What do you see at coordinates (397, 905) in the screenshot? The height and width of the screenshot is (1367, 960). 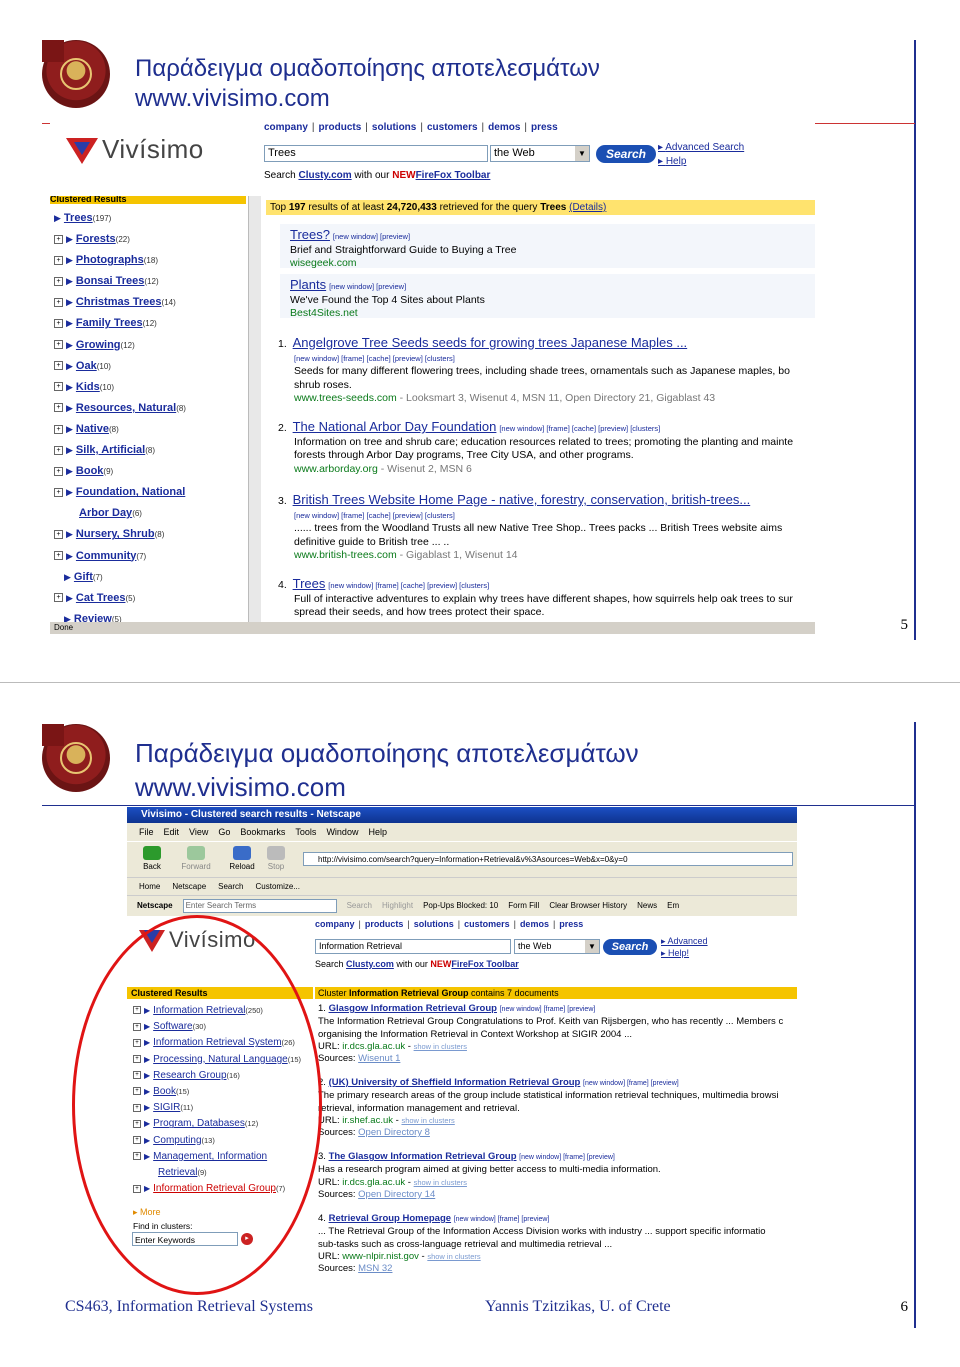 I see `highlight-button: Highlight` at bounding box center [397, 905].